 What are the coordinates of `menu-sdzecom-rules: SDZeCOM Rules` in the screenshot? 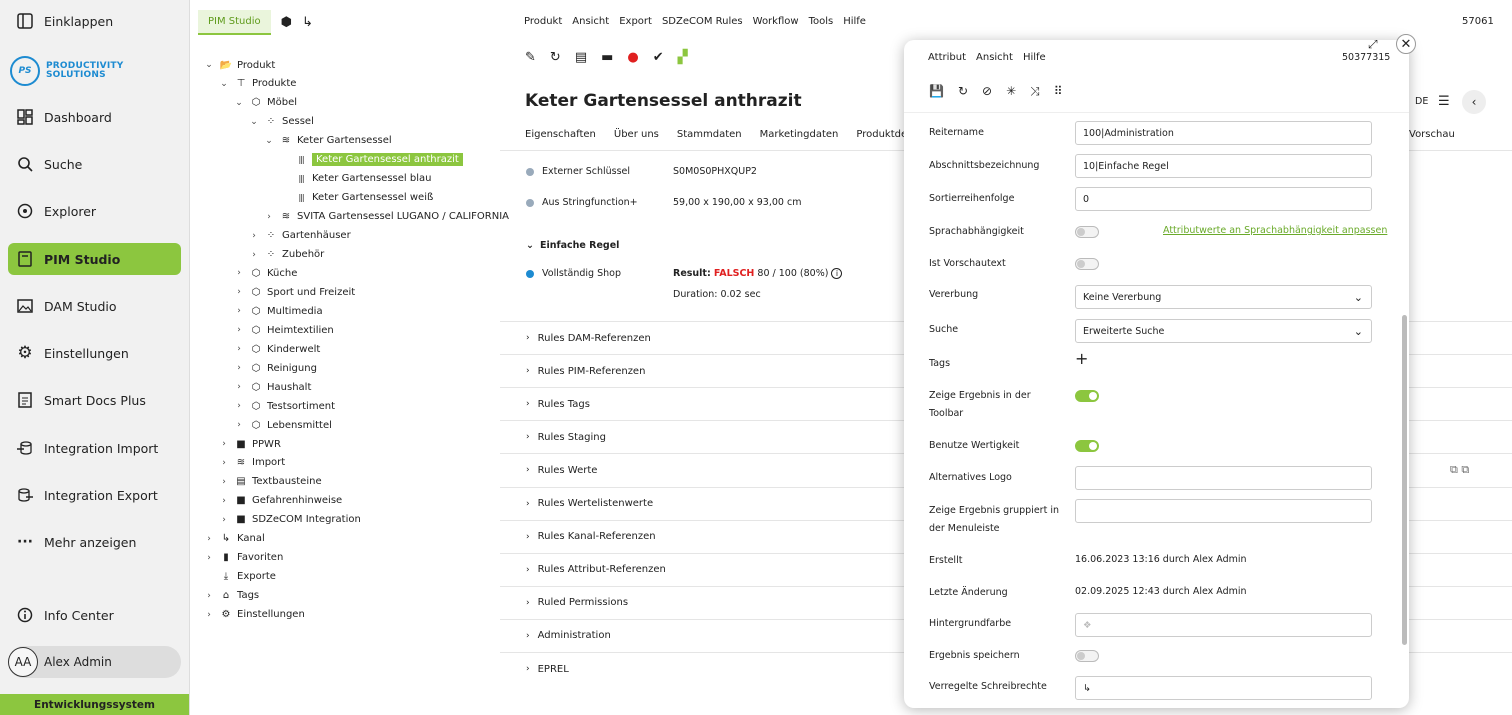 It's located at (702, 21).